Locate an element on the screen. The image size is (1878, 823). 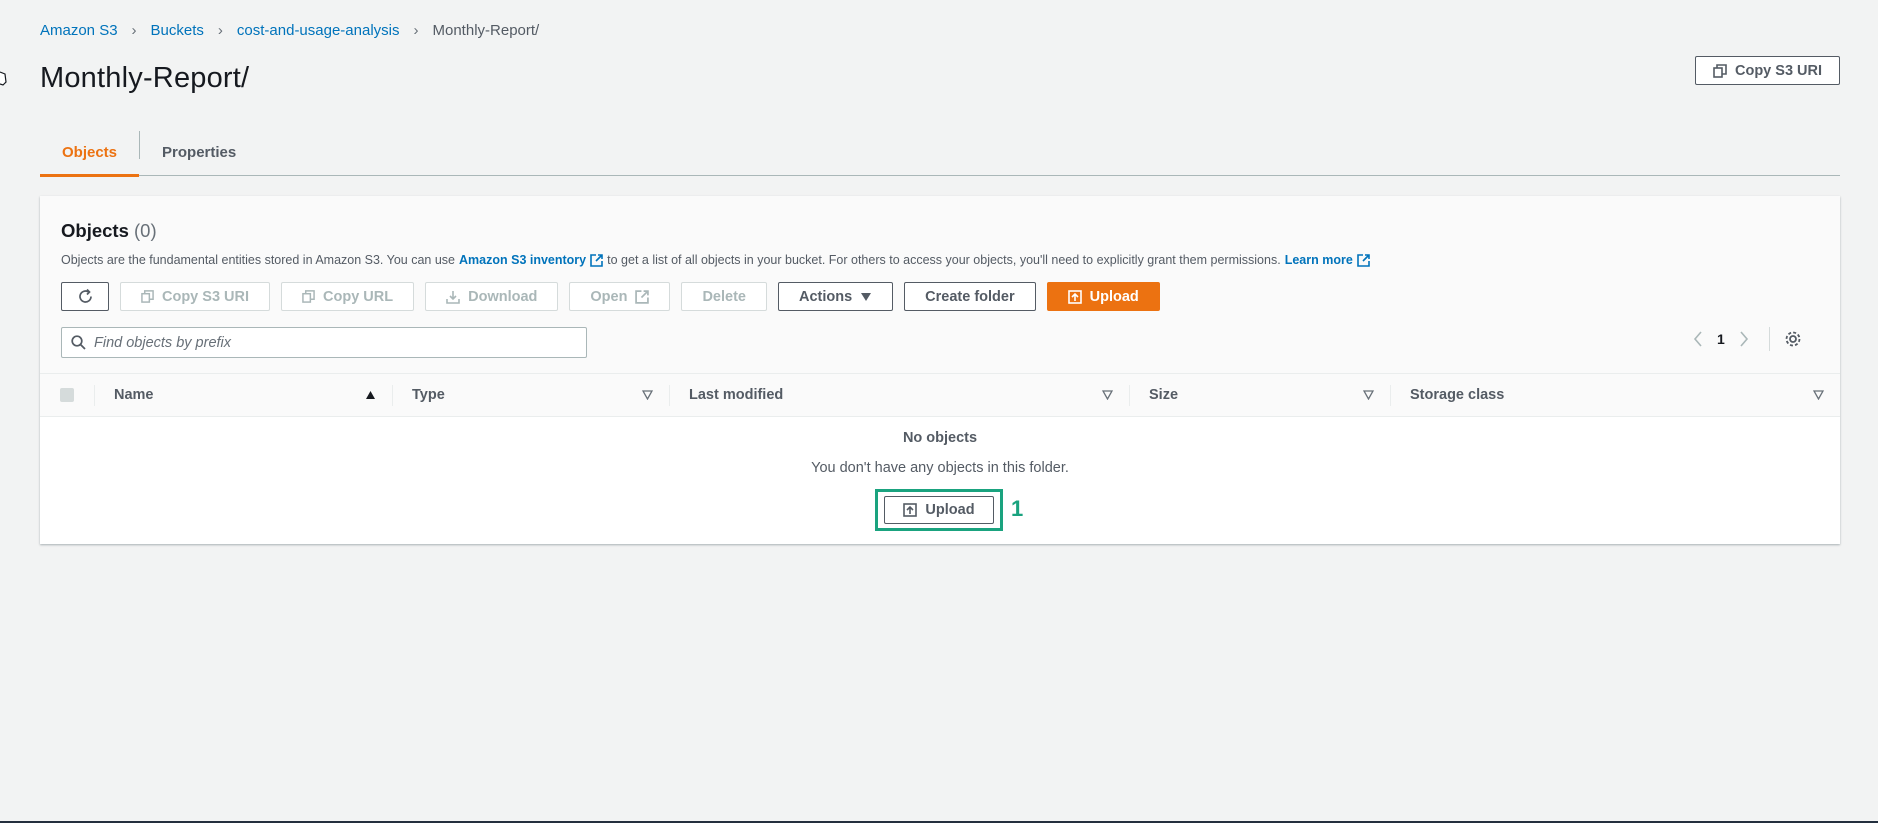
download-button: Download is located at coordinates (492, 296).